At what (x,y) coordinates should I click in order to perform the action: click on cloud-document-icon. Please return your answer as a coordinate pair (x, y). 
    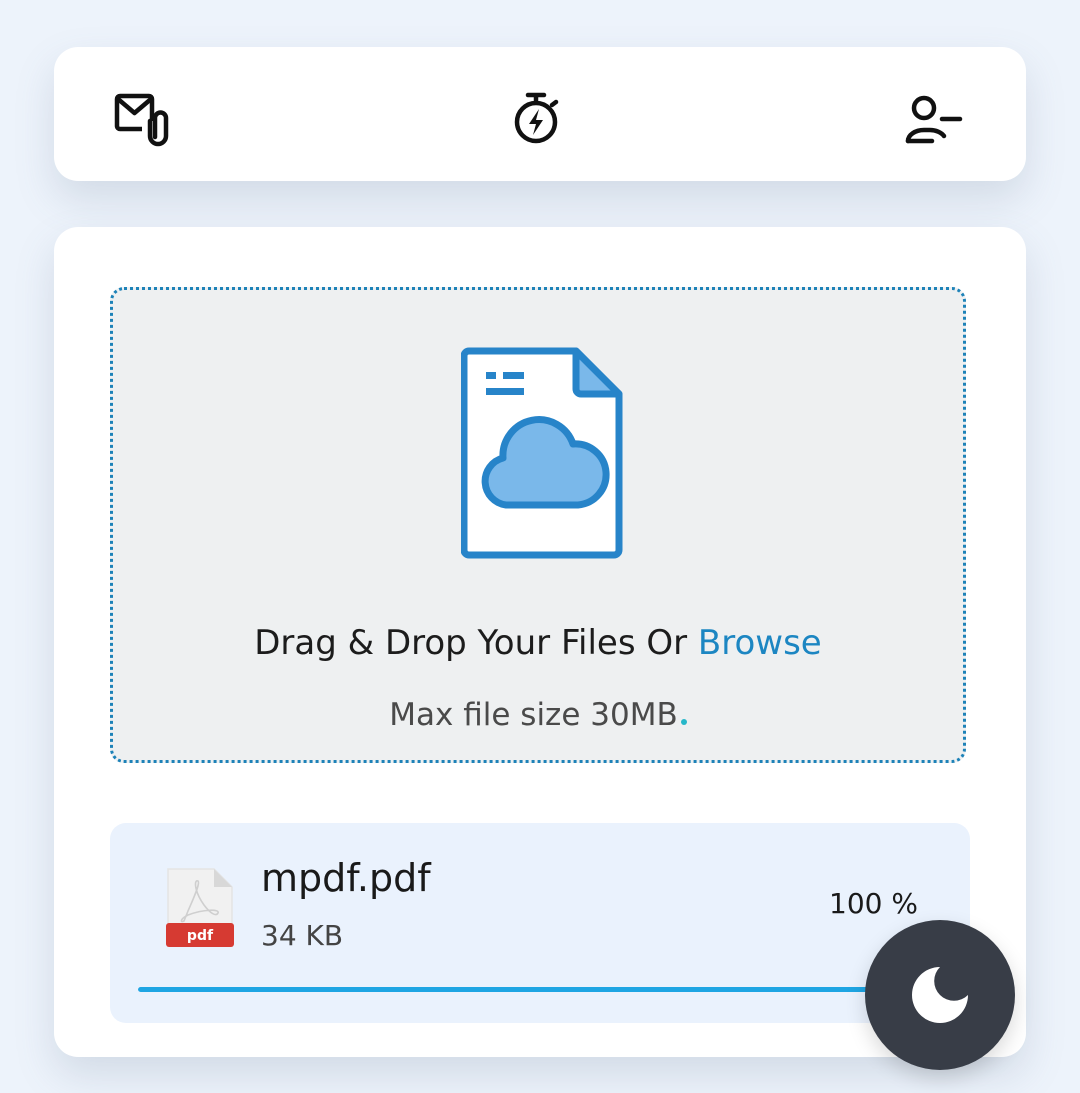
    Looking at the image, I should click on (542, 455).